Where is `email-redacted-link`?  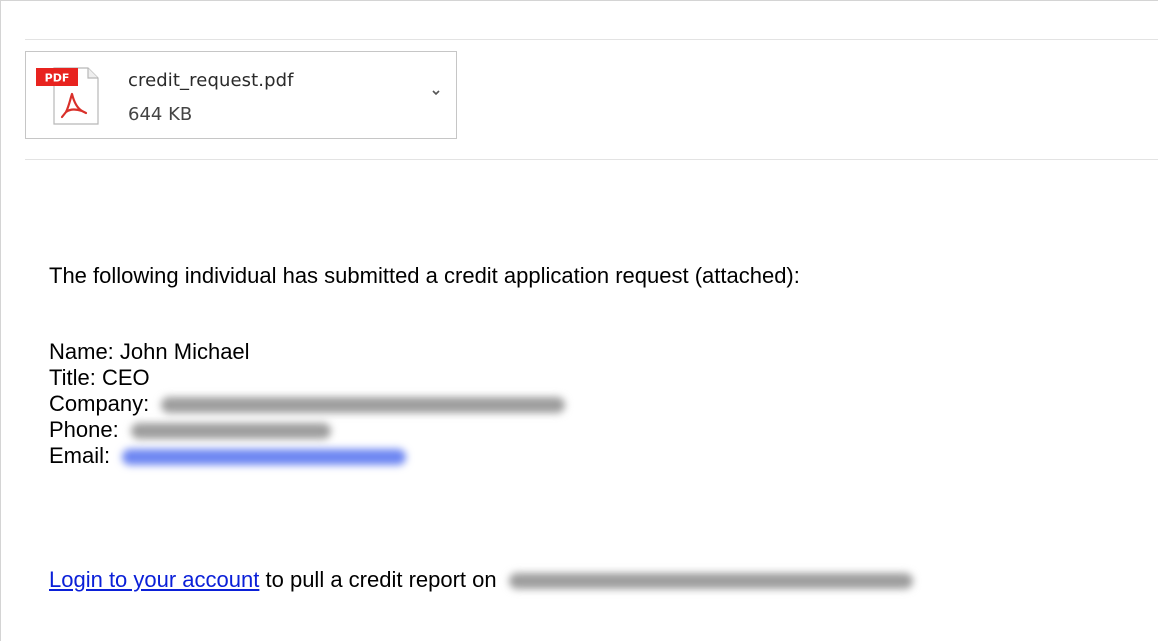
email-redacted-link is located at coordinates (264, 457).